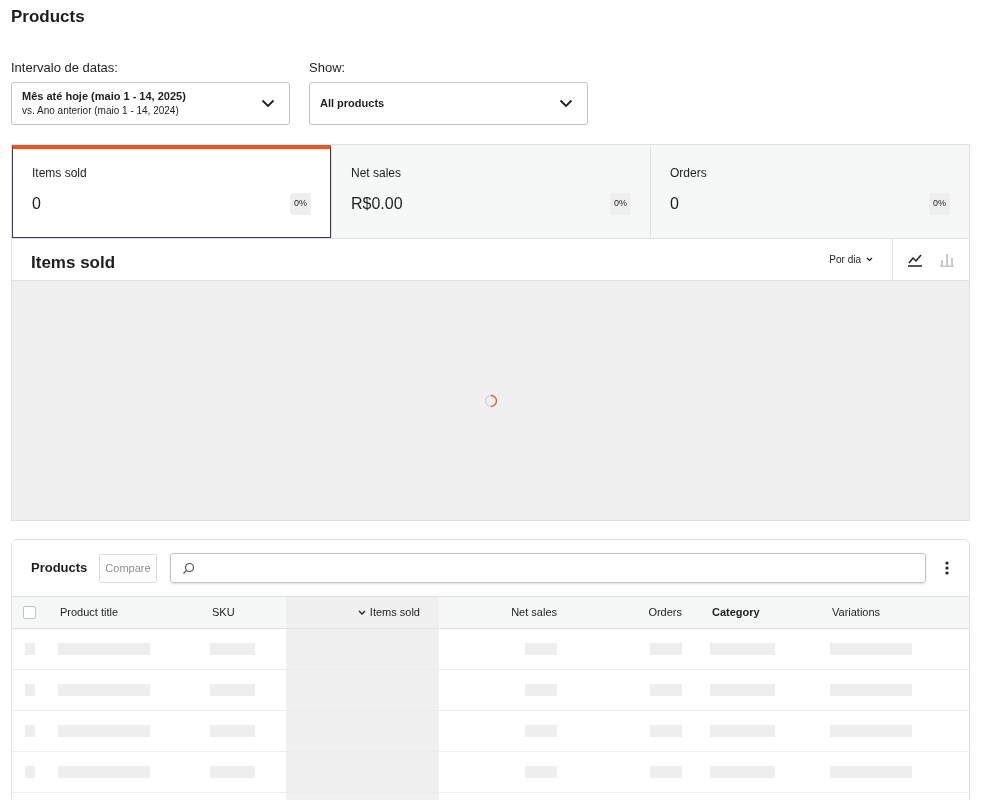 Image resolution: width=1008 pixels, height=800 pixels. What do you see at coordinates (171, 191) in the screenshot?
I see `stat-tile: Items sold 0 0%` at bounding box center [171, 191].